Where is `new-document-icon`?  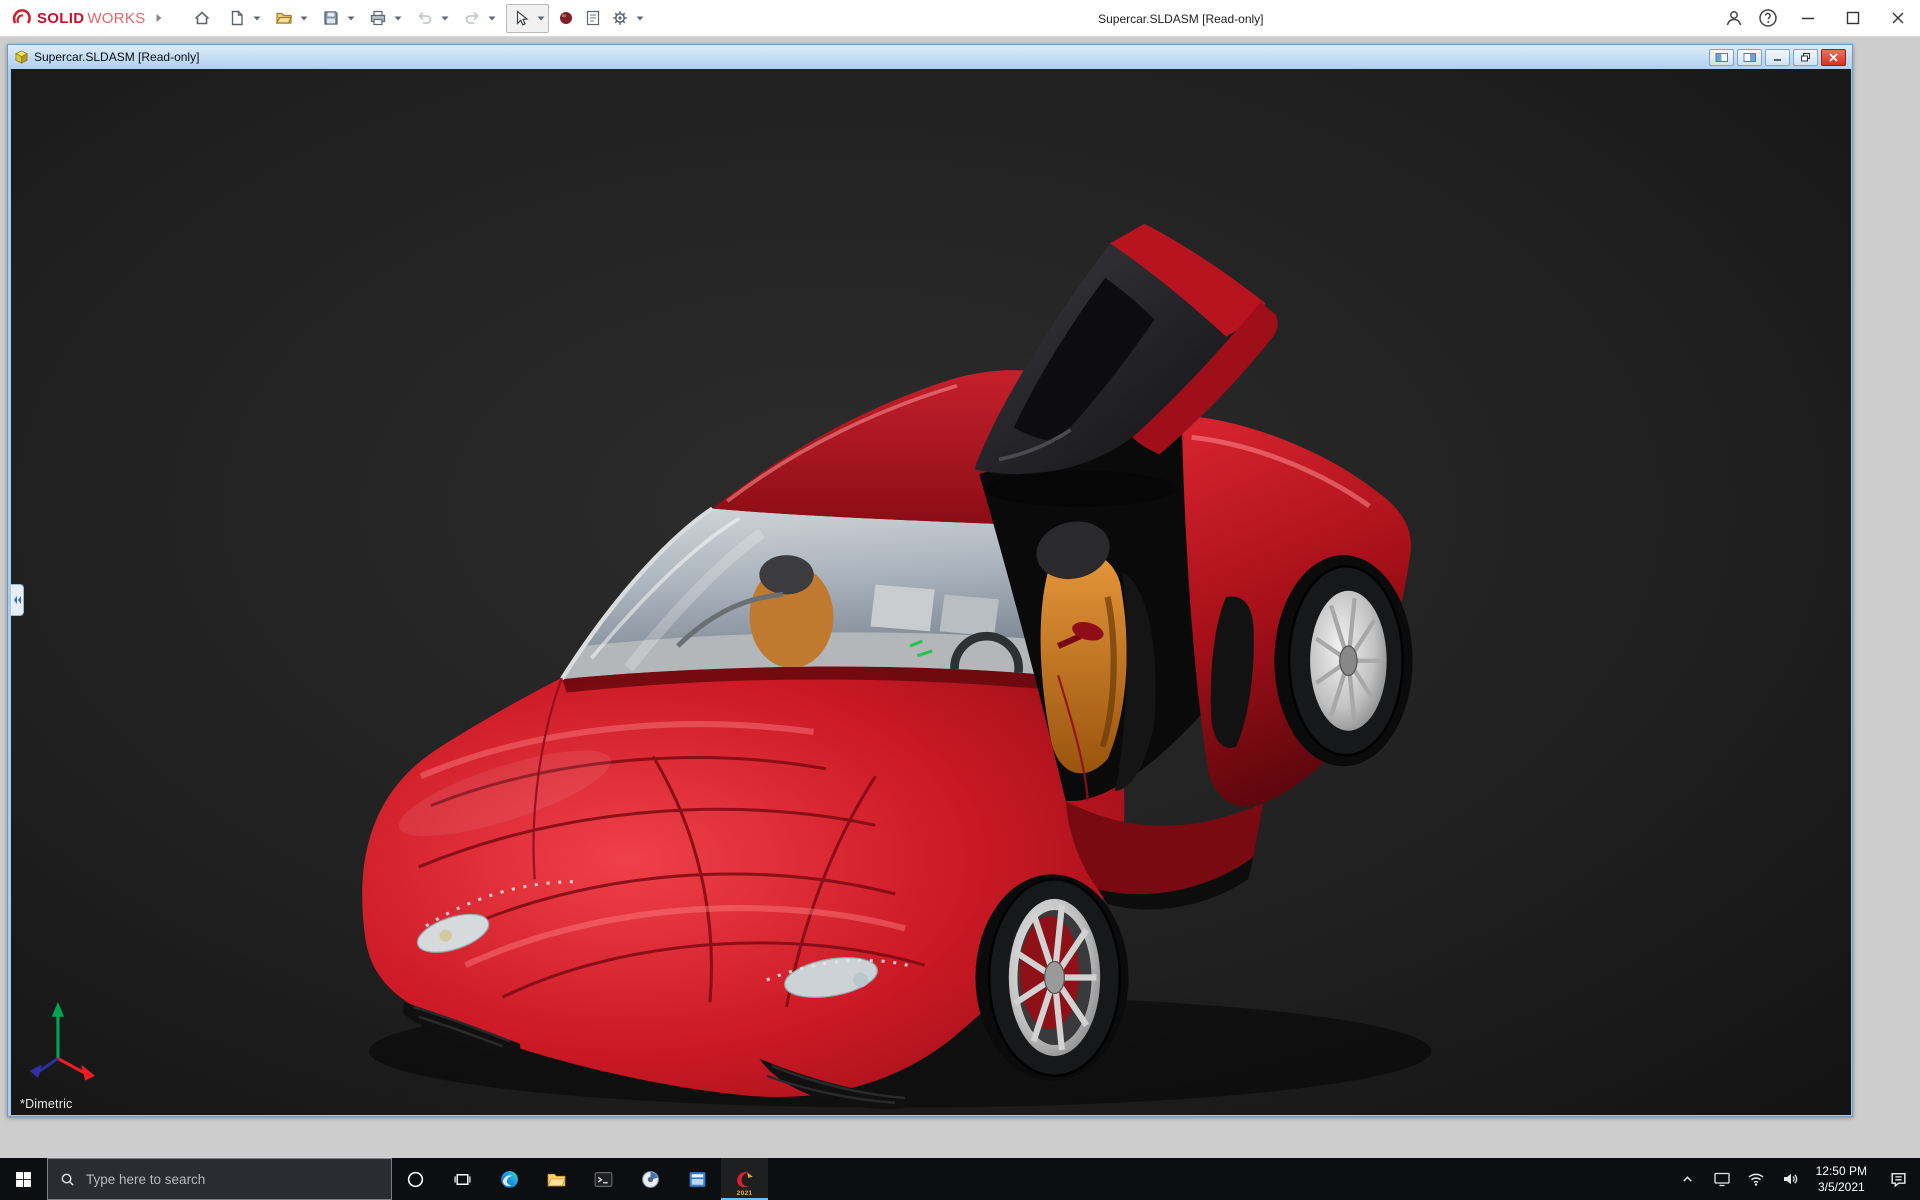
new-document-icon is located at coordinates (237, 18).